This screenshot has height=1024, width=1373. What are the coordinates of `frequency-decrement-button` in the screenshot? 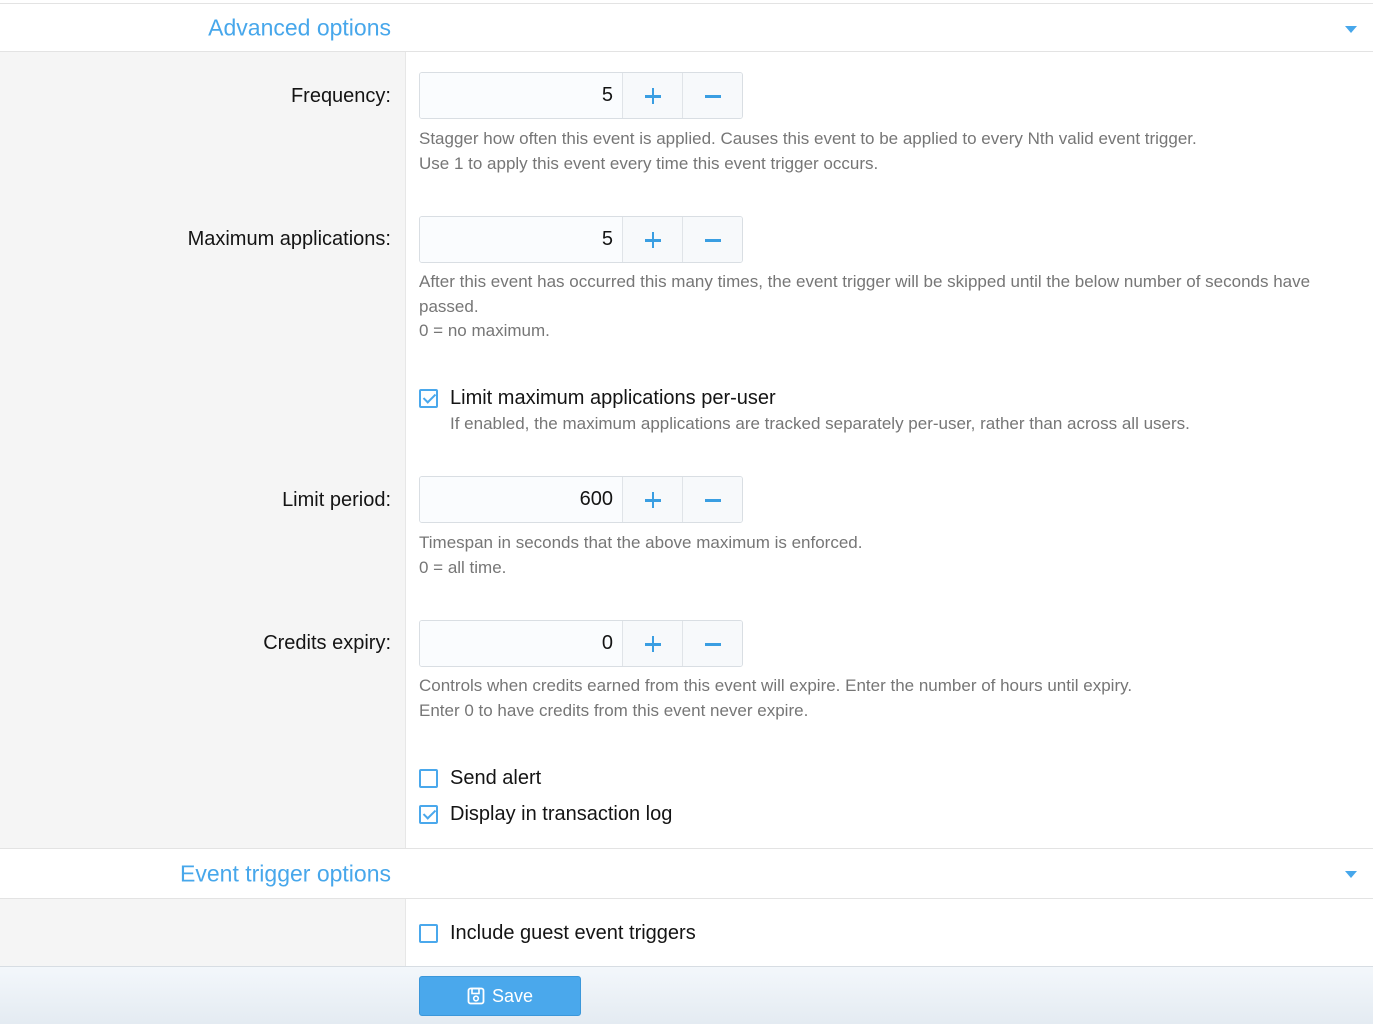 It's located at (712, 95).